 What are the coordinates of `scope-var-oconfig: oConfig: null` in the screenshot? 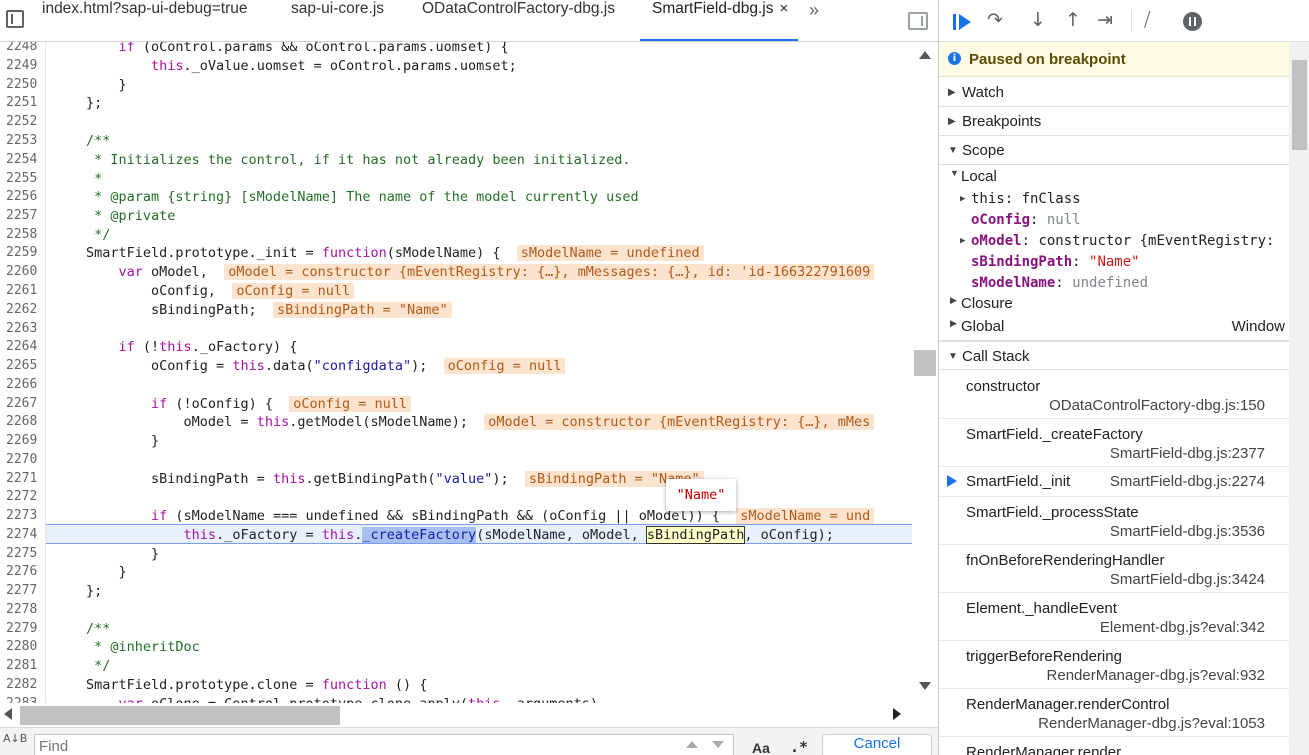 It's located at (1026, 220).